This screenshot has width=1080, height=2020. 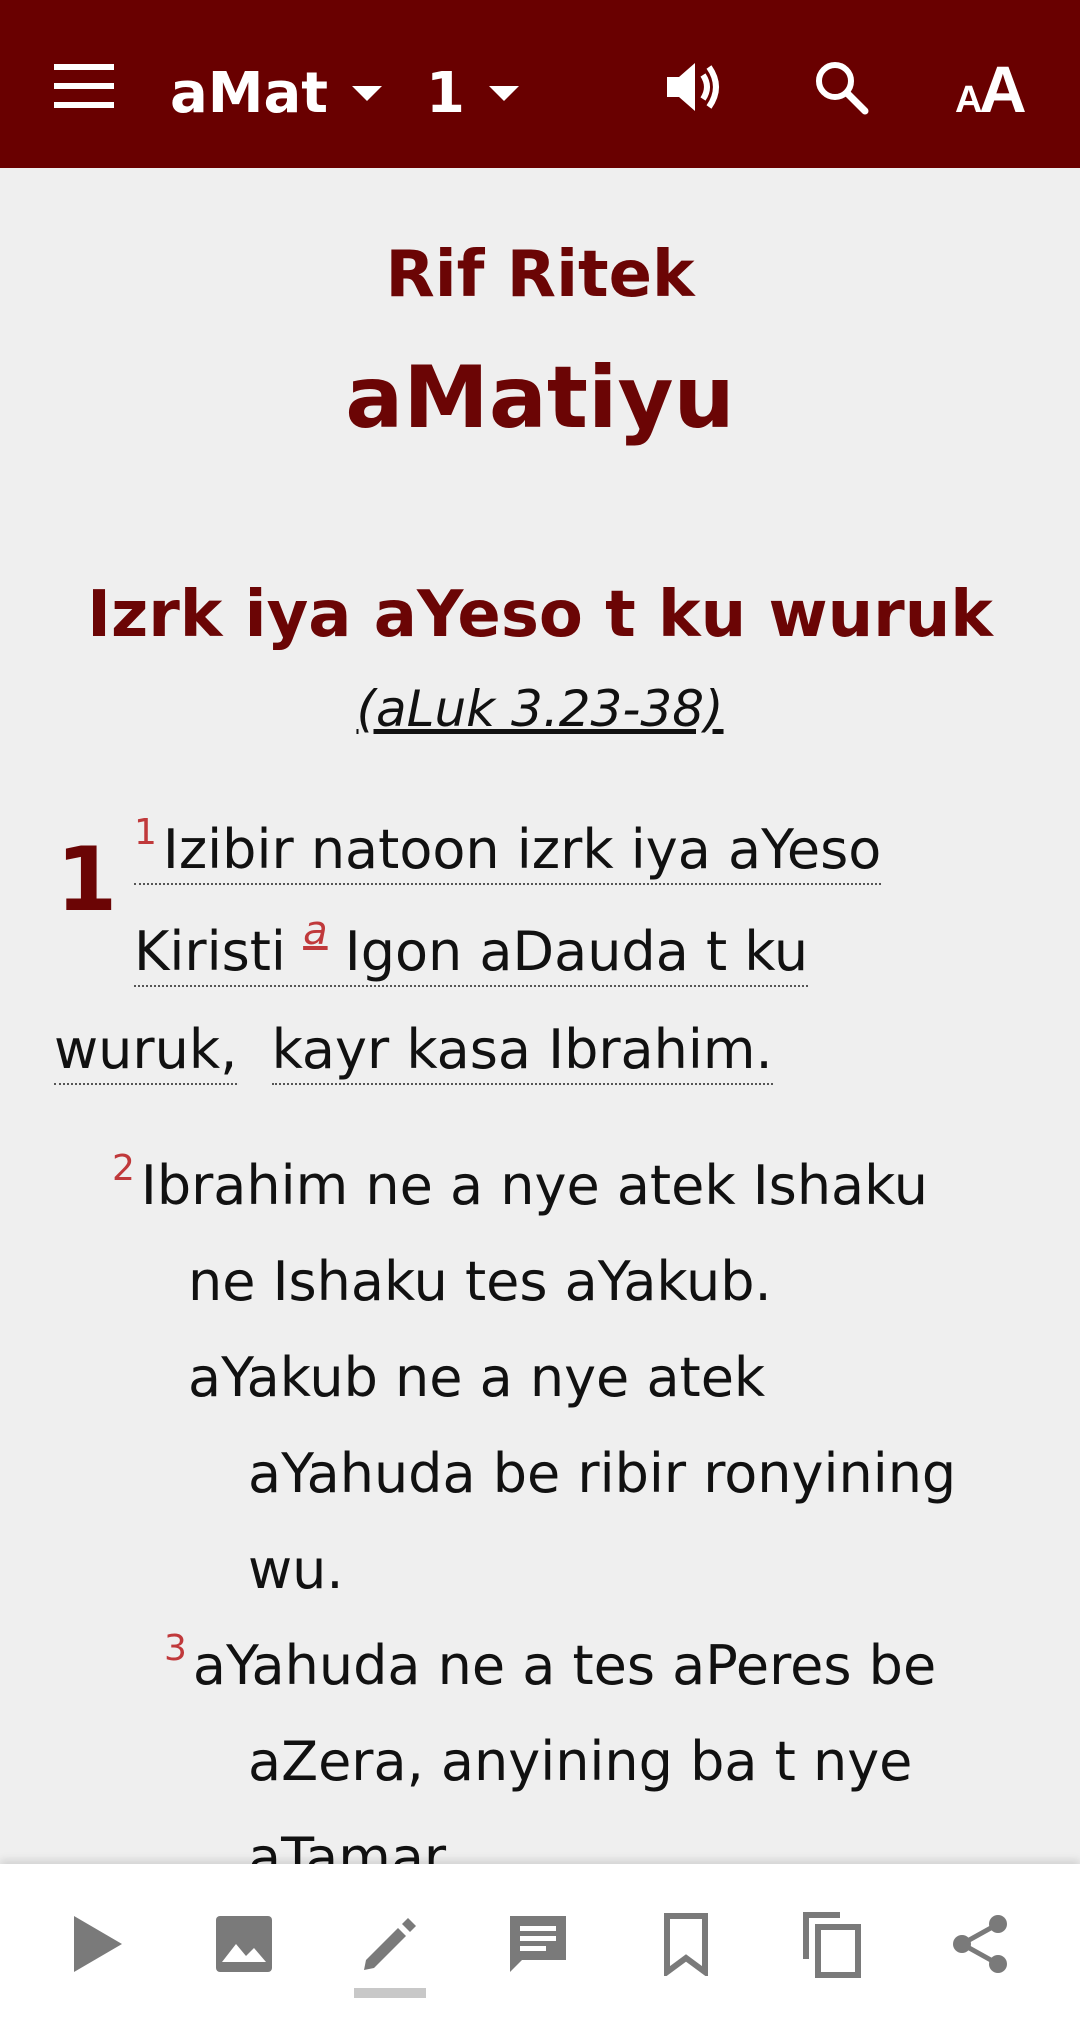 I want to click on verse-number: 1, so click(x=145, y=832).